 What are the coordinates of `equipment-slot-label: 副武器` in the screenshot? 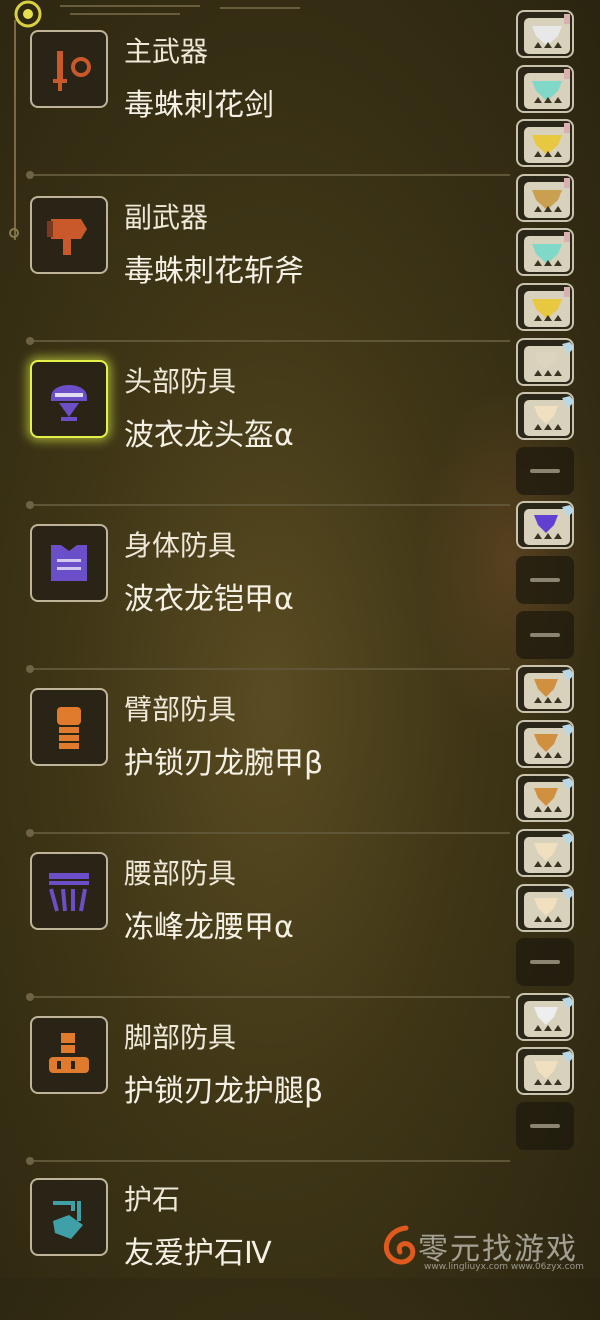 It's located at (166, 217).